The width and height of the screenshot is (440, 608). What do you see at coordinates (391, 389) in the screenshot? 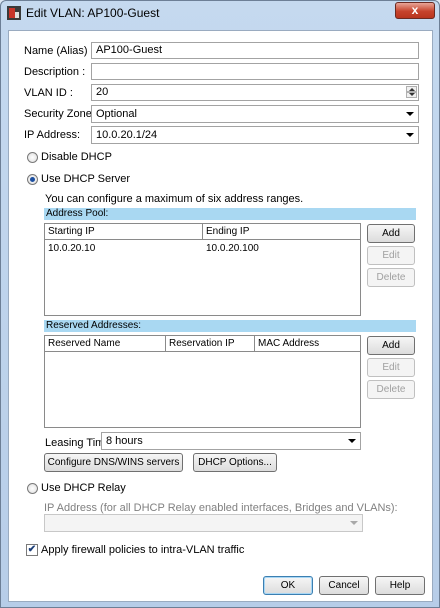
I see `reserved-delete-button: Delete` at bounding box center [391, 389].